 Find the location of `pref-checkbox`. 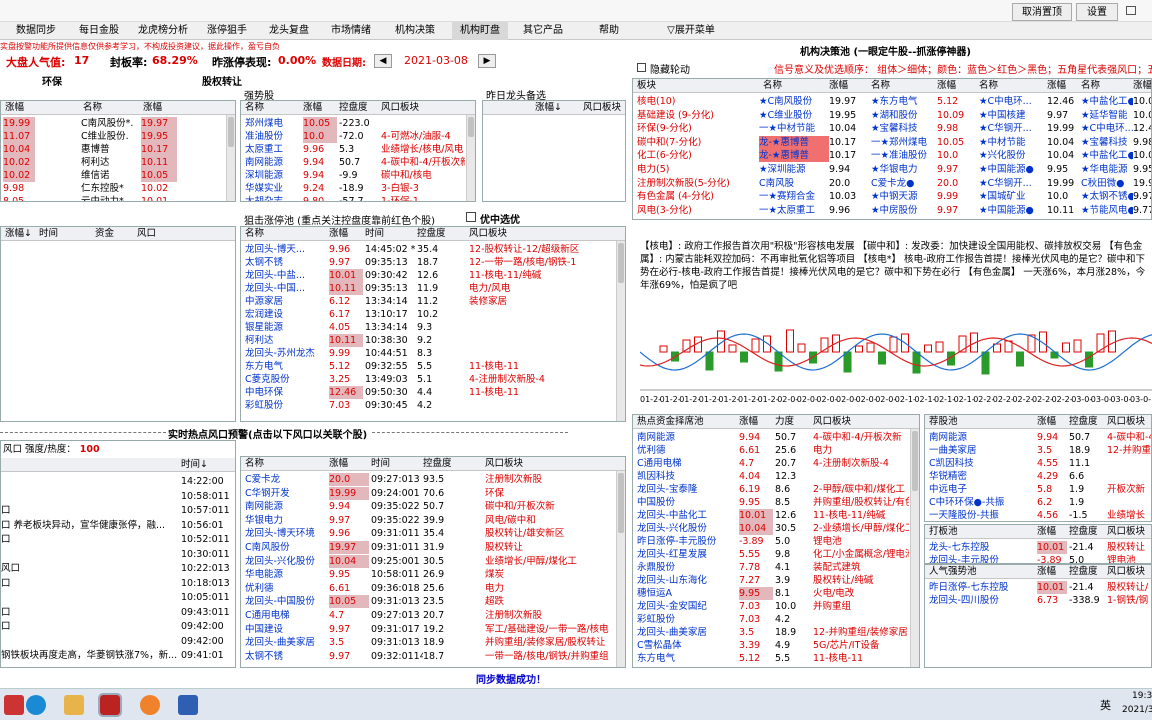

pref-checkbox is located at coordinates (471, 217).